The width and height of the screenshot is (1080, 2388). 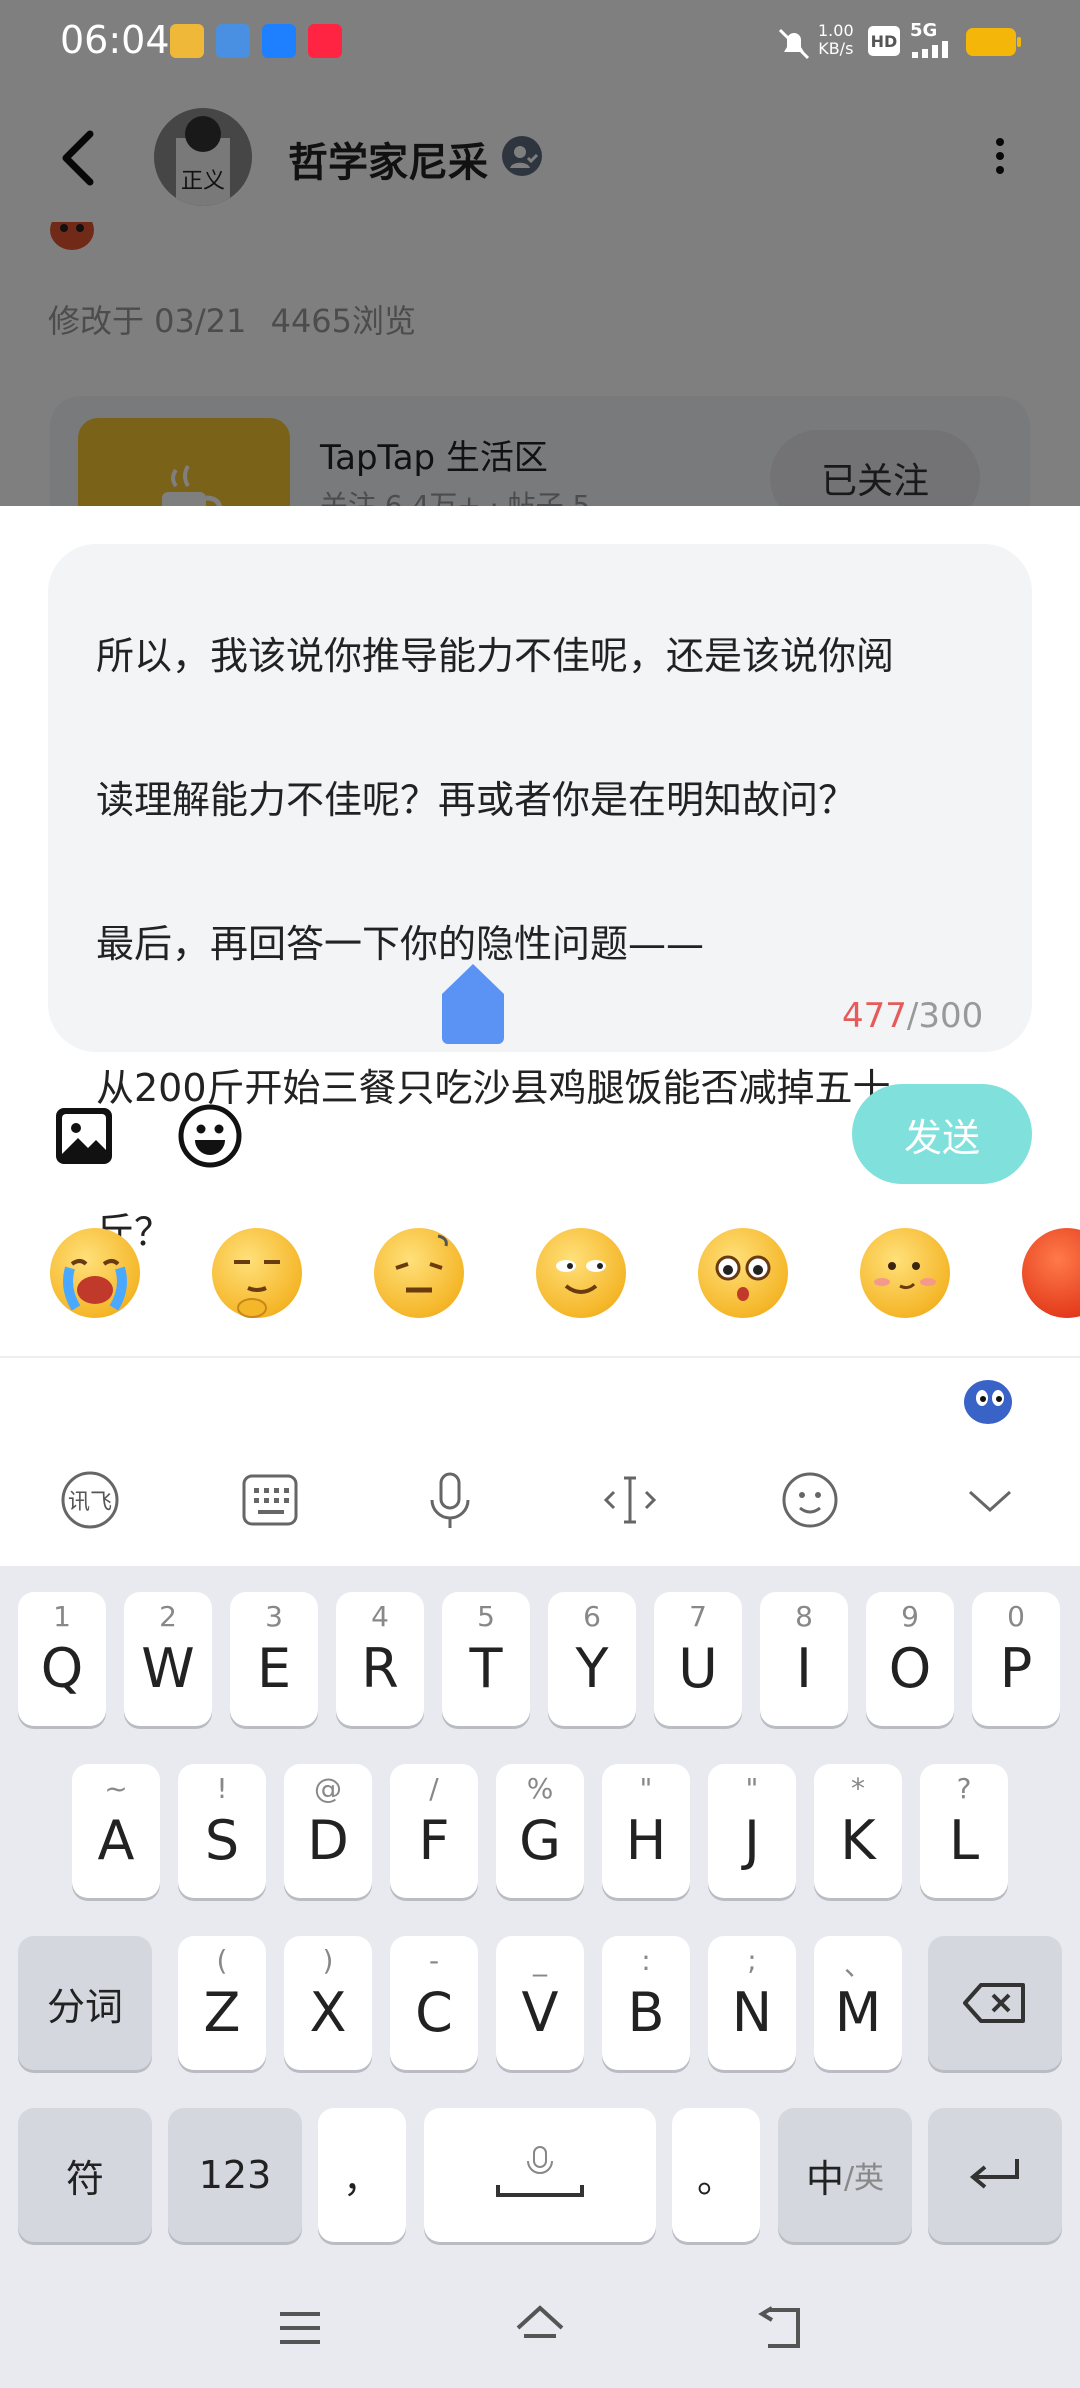 What do you see at coordinates (300, 2328) in the screenshot?
I see `menu-nav-icon` at bounding box center [300, 2328].